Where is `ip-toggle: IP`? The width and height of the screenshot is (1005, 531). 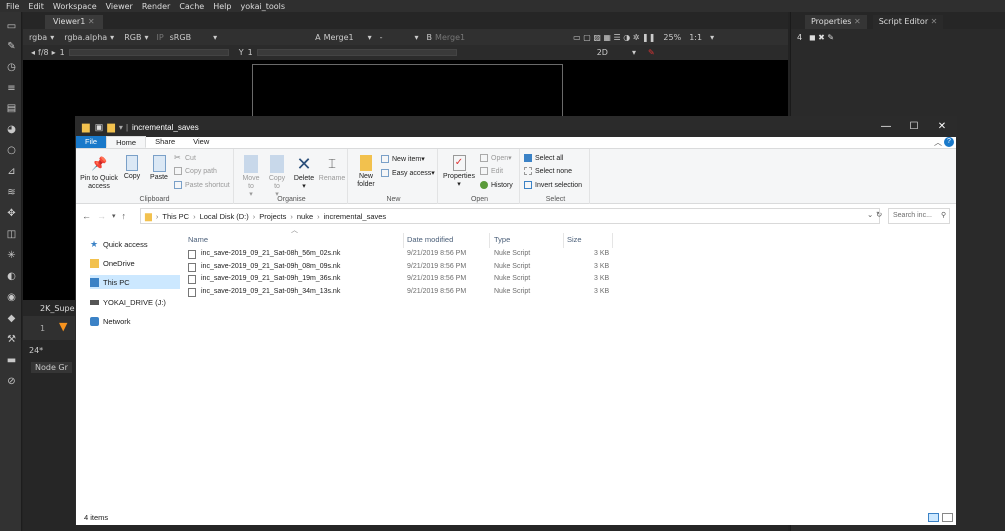
ip-toggle: IP is located at coordinates (159, 37).